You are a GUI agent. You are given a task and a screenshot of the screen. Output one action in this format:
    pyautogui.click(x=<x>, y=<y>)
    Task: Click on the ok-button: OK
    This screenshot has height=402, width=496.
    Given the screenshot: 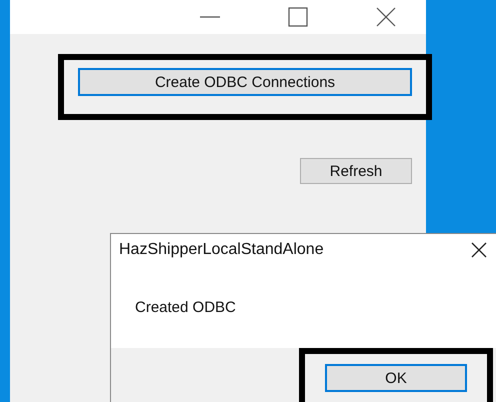 What is the action you would take?
    pyautogui.click(x=396, y=378)
    